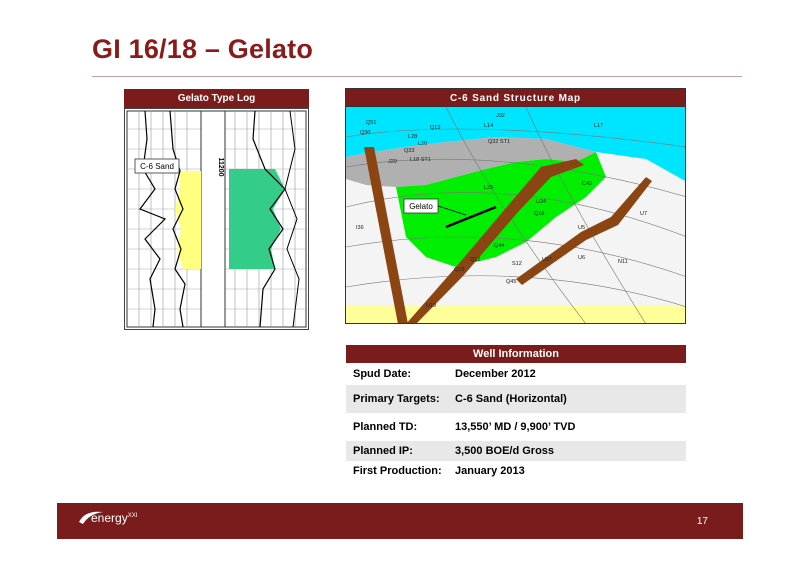 The height and width of the screenshot is (565, 800). What do you see at coordinates (409, 151) in the screenshot?
I see `well-label: Q33` at bounding box center [409, 151].